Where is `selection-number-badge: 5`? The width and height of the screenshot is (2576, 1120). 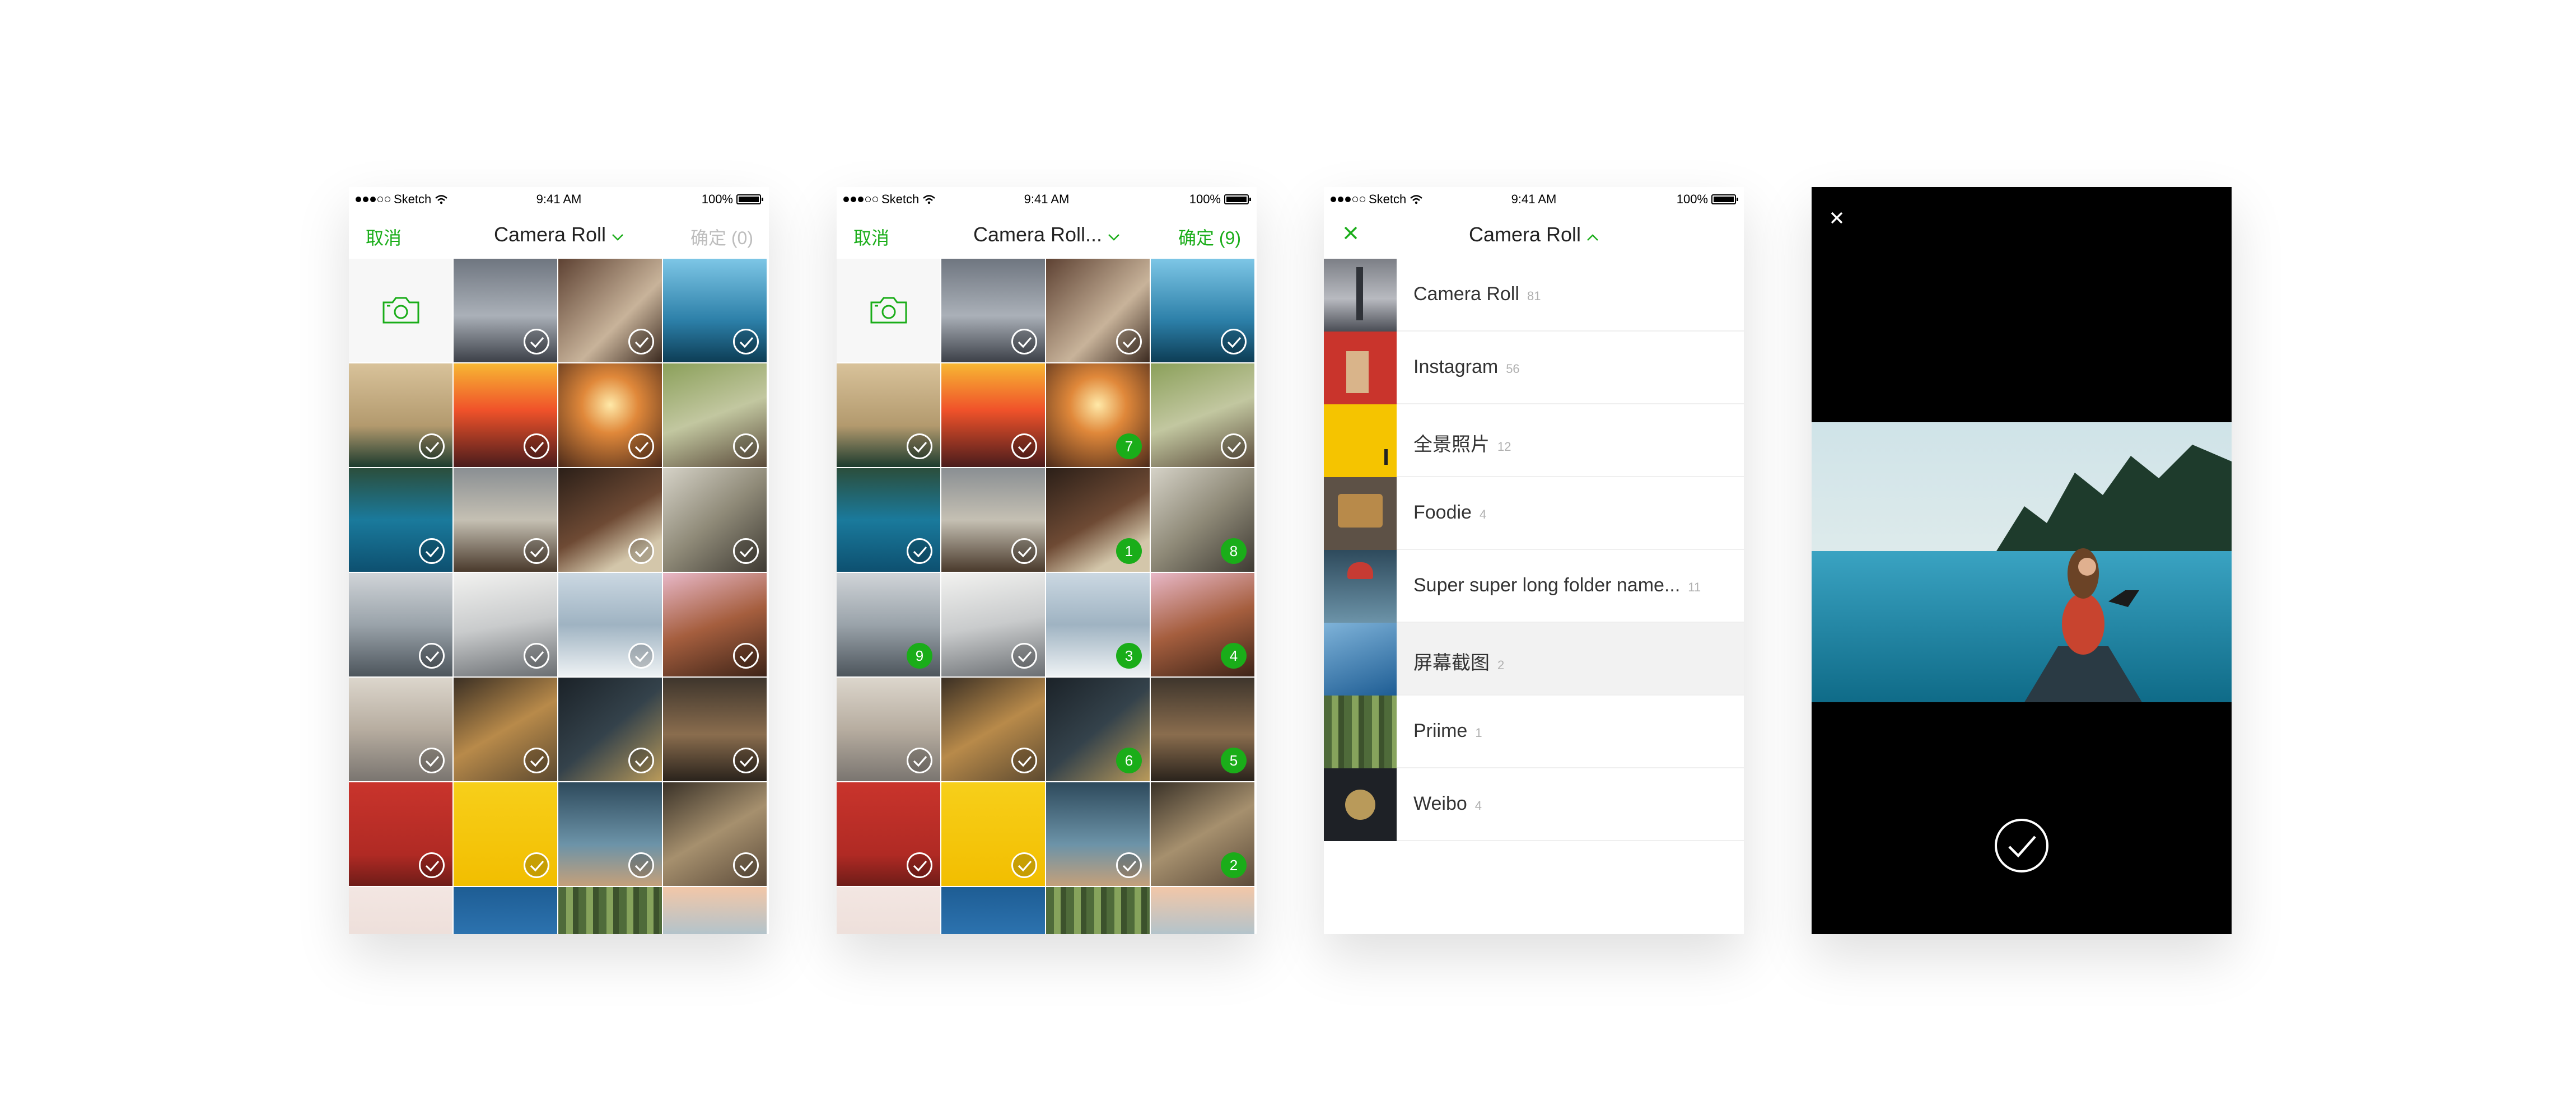
selection-number-badge: 5 is located at coordinates (1234, 761).